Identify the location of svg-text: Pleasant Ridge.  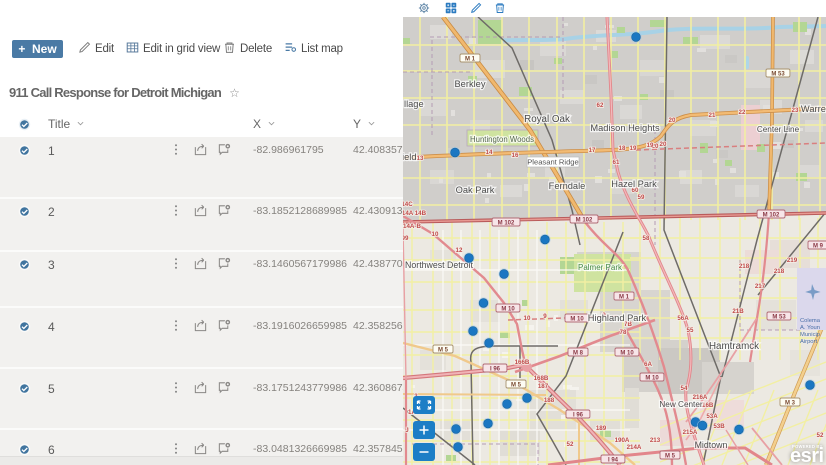
(553, 162).